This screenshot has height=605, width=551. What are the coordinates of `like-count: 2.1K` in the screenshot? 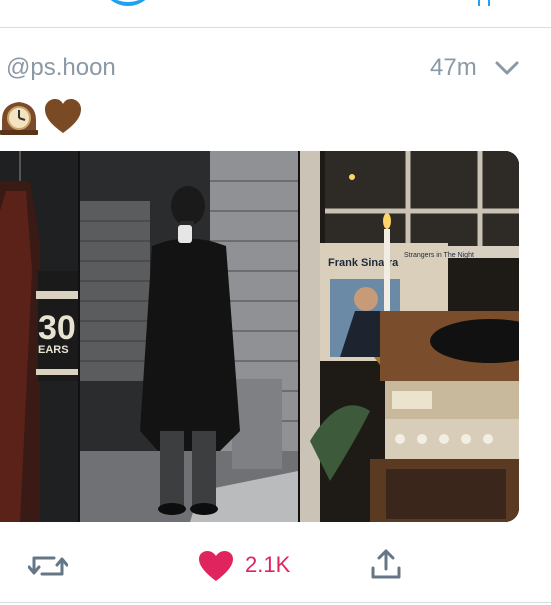 It's located at (267, 565).